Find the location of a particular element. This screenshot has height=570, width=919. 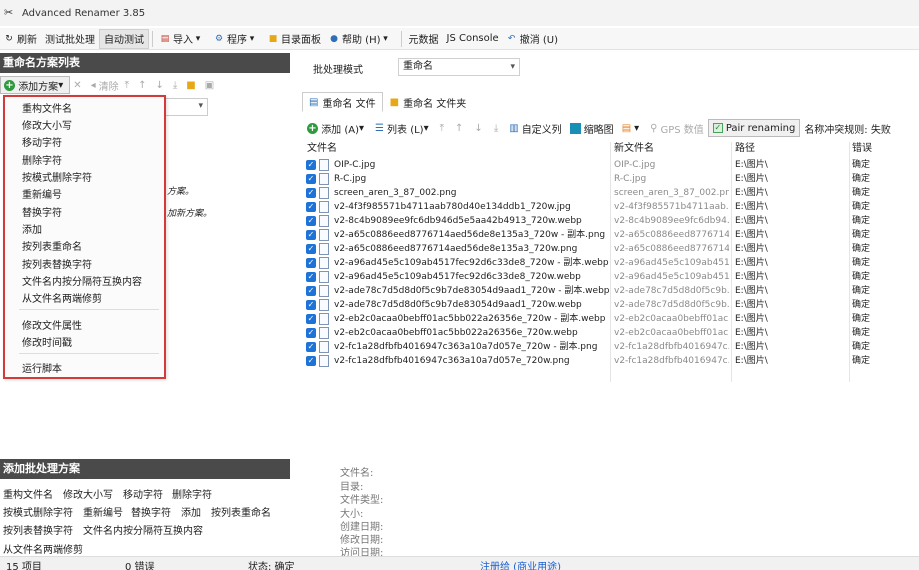

custom-columns-button: ▥ 自定义列 is located at coordinates (535, 128).